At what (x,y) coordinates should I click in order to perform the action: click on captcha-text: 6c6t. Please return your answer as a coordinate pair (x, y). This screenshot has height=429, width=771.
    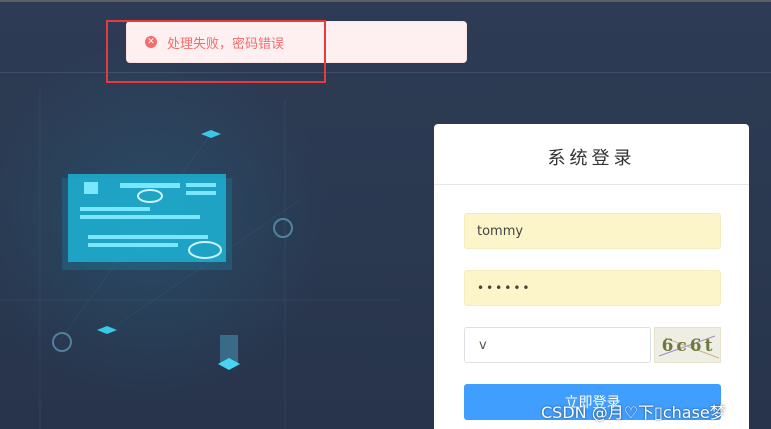
    Looking at the image, I should click on (688, 346).